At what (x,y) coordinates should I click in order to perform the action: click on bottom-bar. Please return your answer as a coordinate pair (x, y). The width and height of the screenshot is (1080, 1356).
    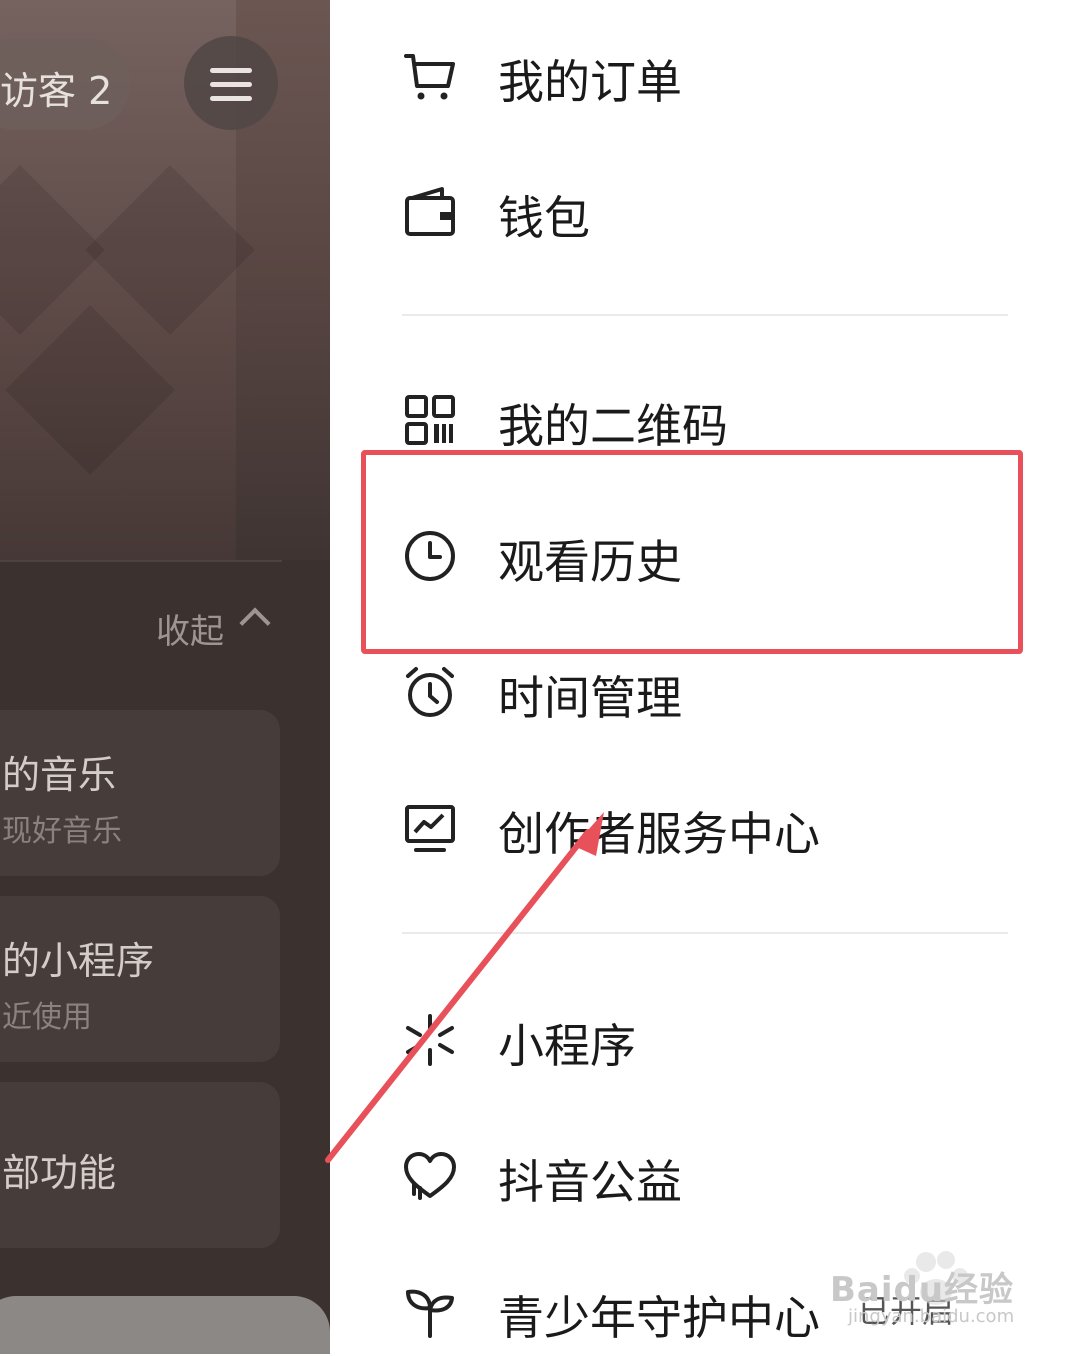
    Looking at the image, I should click on (165, 1325).